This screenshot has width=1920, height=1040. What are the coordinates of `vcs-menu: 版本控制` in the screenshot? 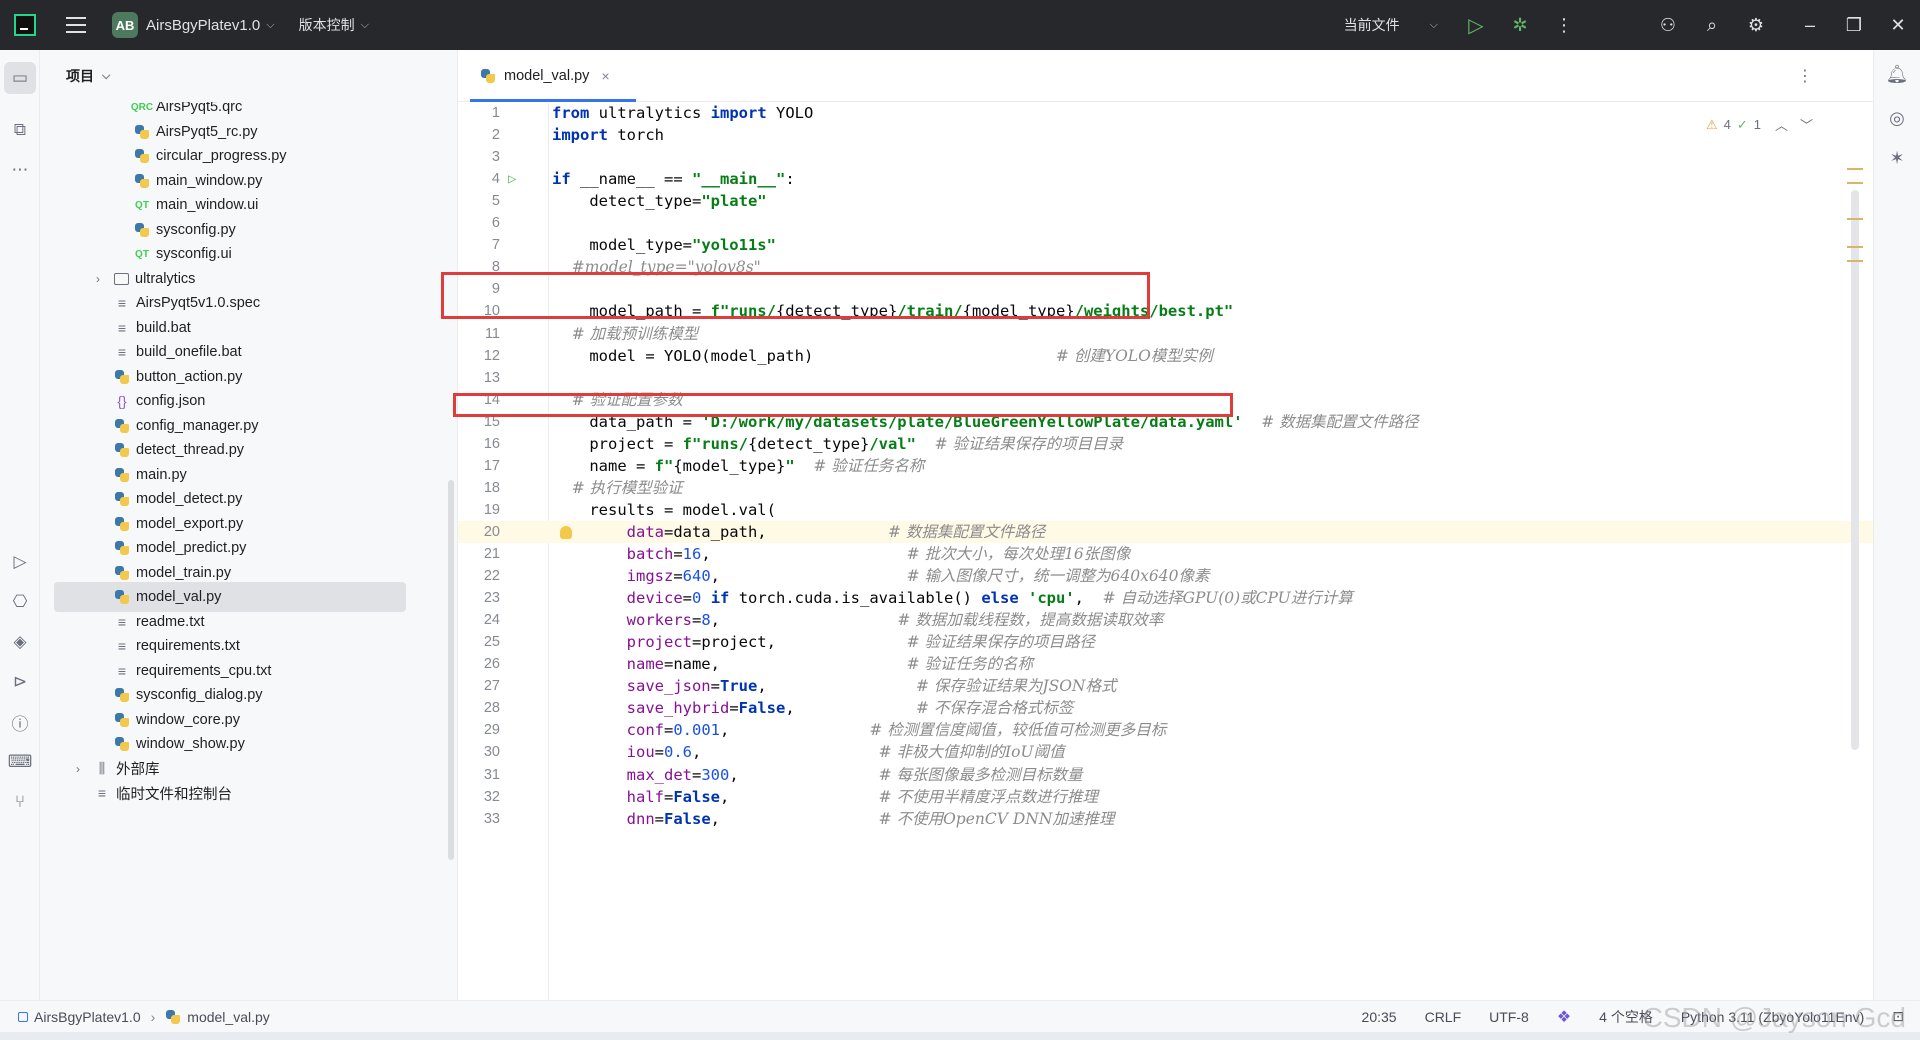 It's located at (327, 25).